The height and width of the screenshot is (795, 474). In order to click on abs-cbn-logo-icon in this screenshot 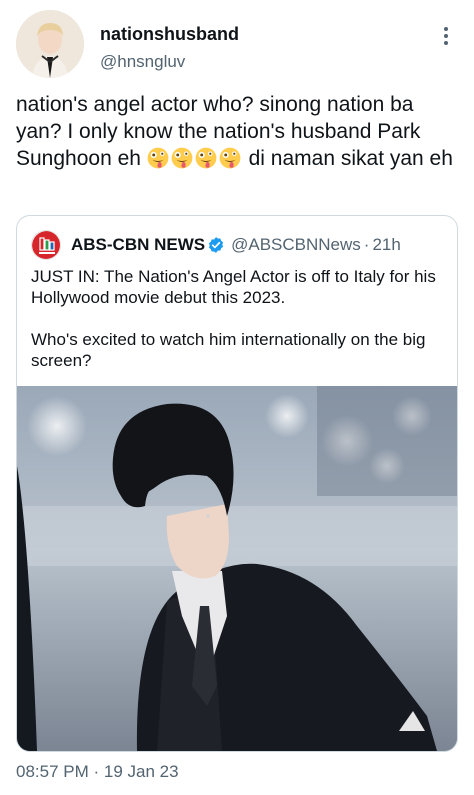, I will do `click(46, 245)`.